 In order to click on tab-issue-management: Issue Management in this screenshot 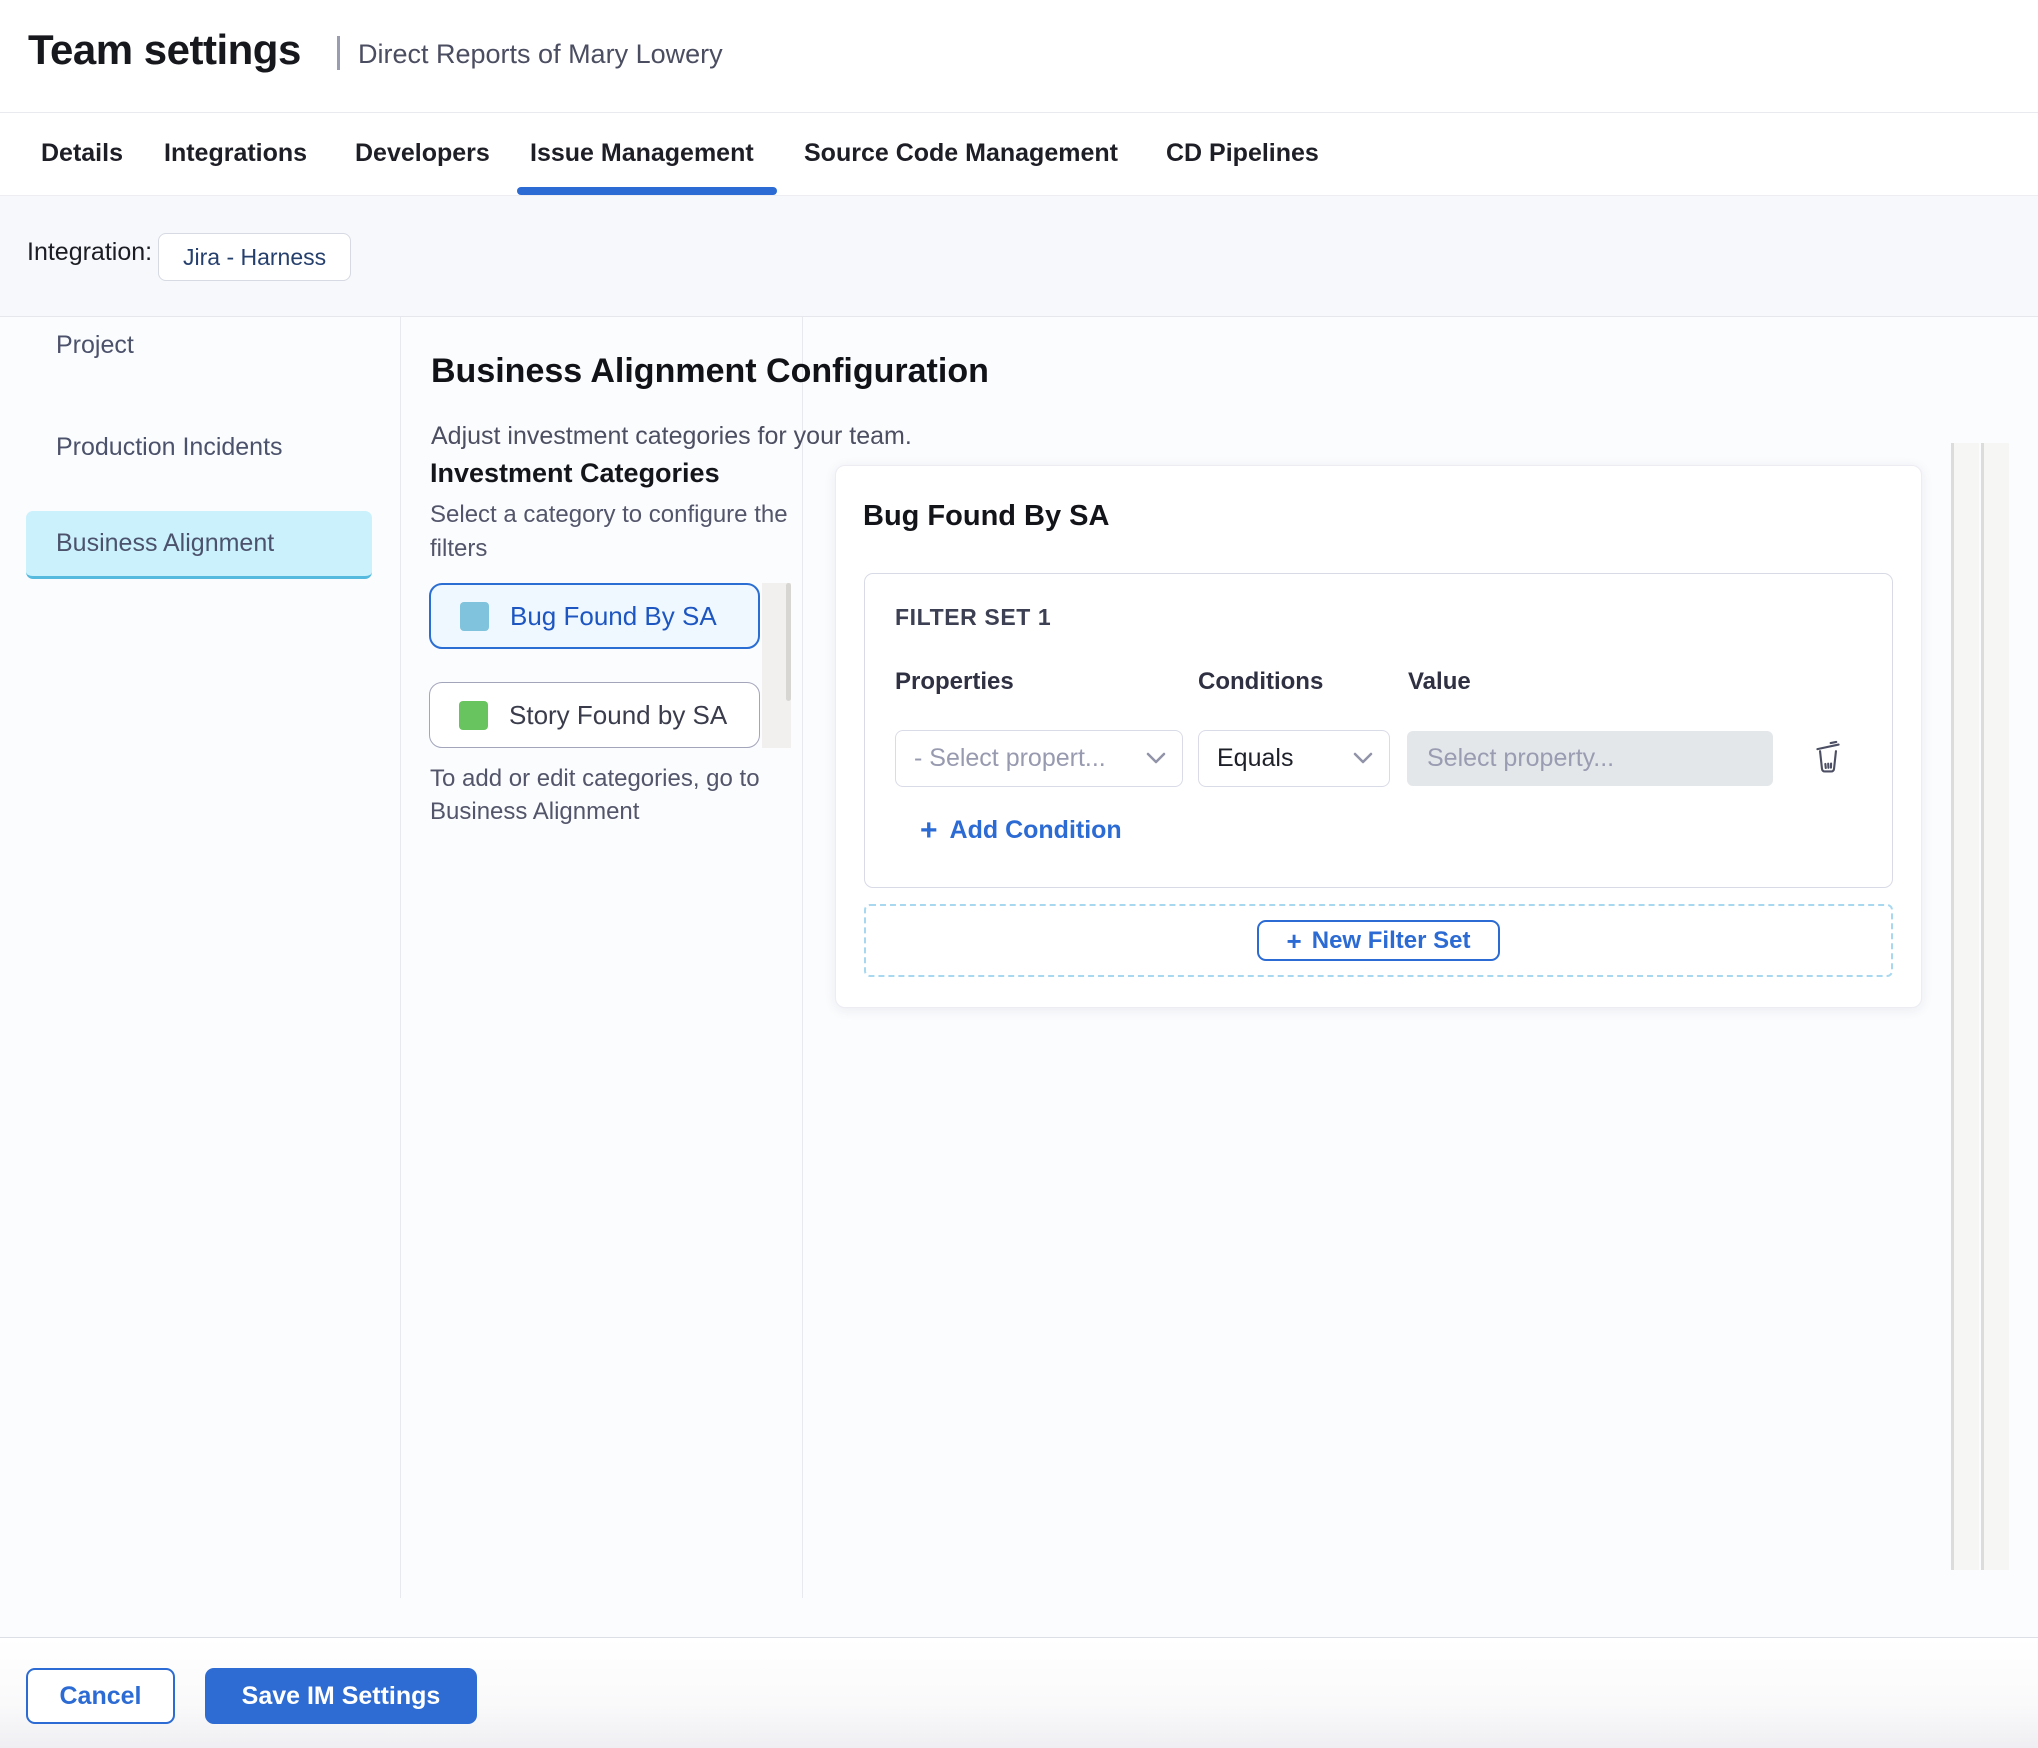, I will do `click(642, 153)`.